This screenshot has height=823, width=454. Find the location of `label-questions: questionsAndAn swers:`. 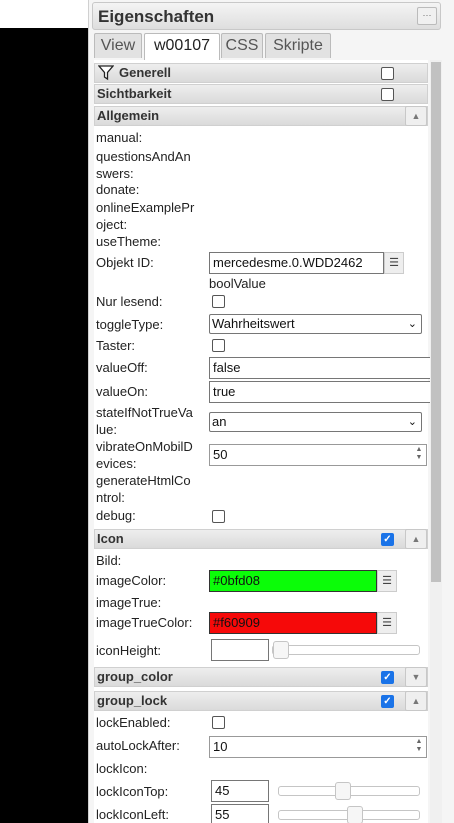

label-questions: questionsAndAn swers: is located at coordinates (143, 165).